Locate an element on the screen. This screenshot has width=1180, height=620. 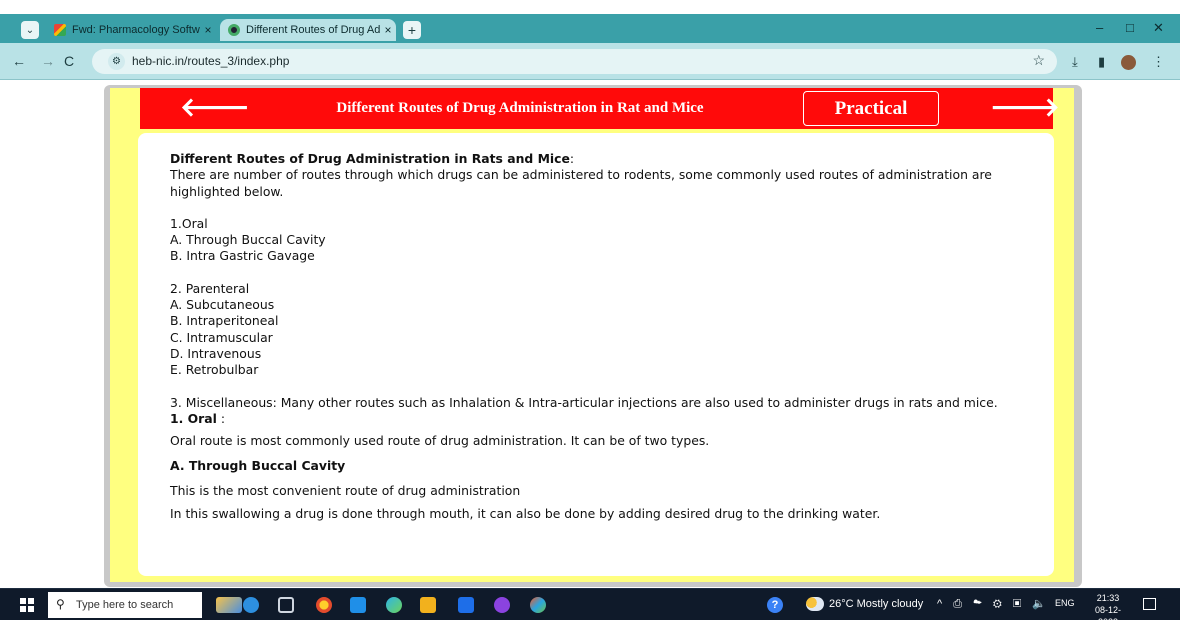
chrome-icon is located at coordinates (234, 30).